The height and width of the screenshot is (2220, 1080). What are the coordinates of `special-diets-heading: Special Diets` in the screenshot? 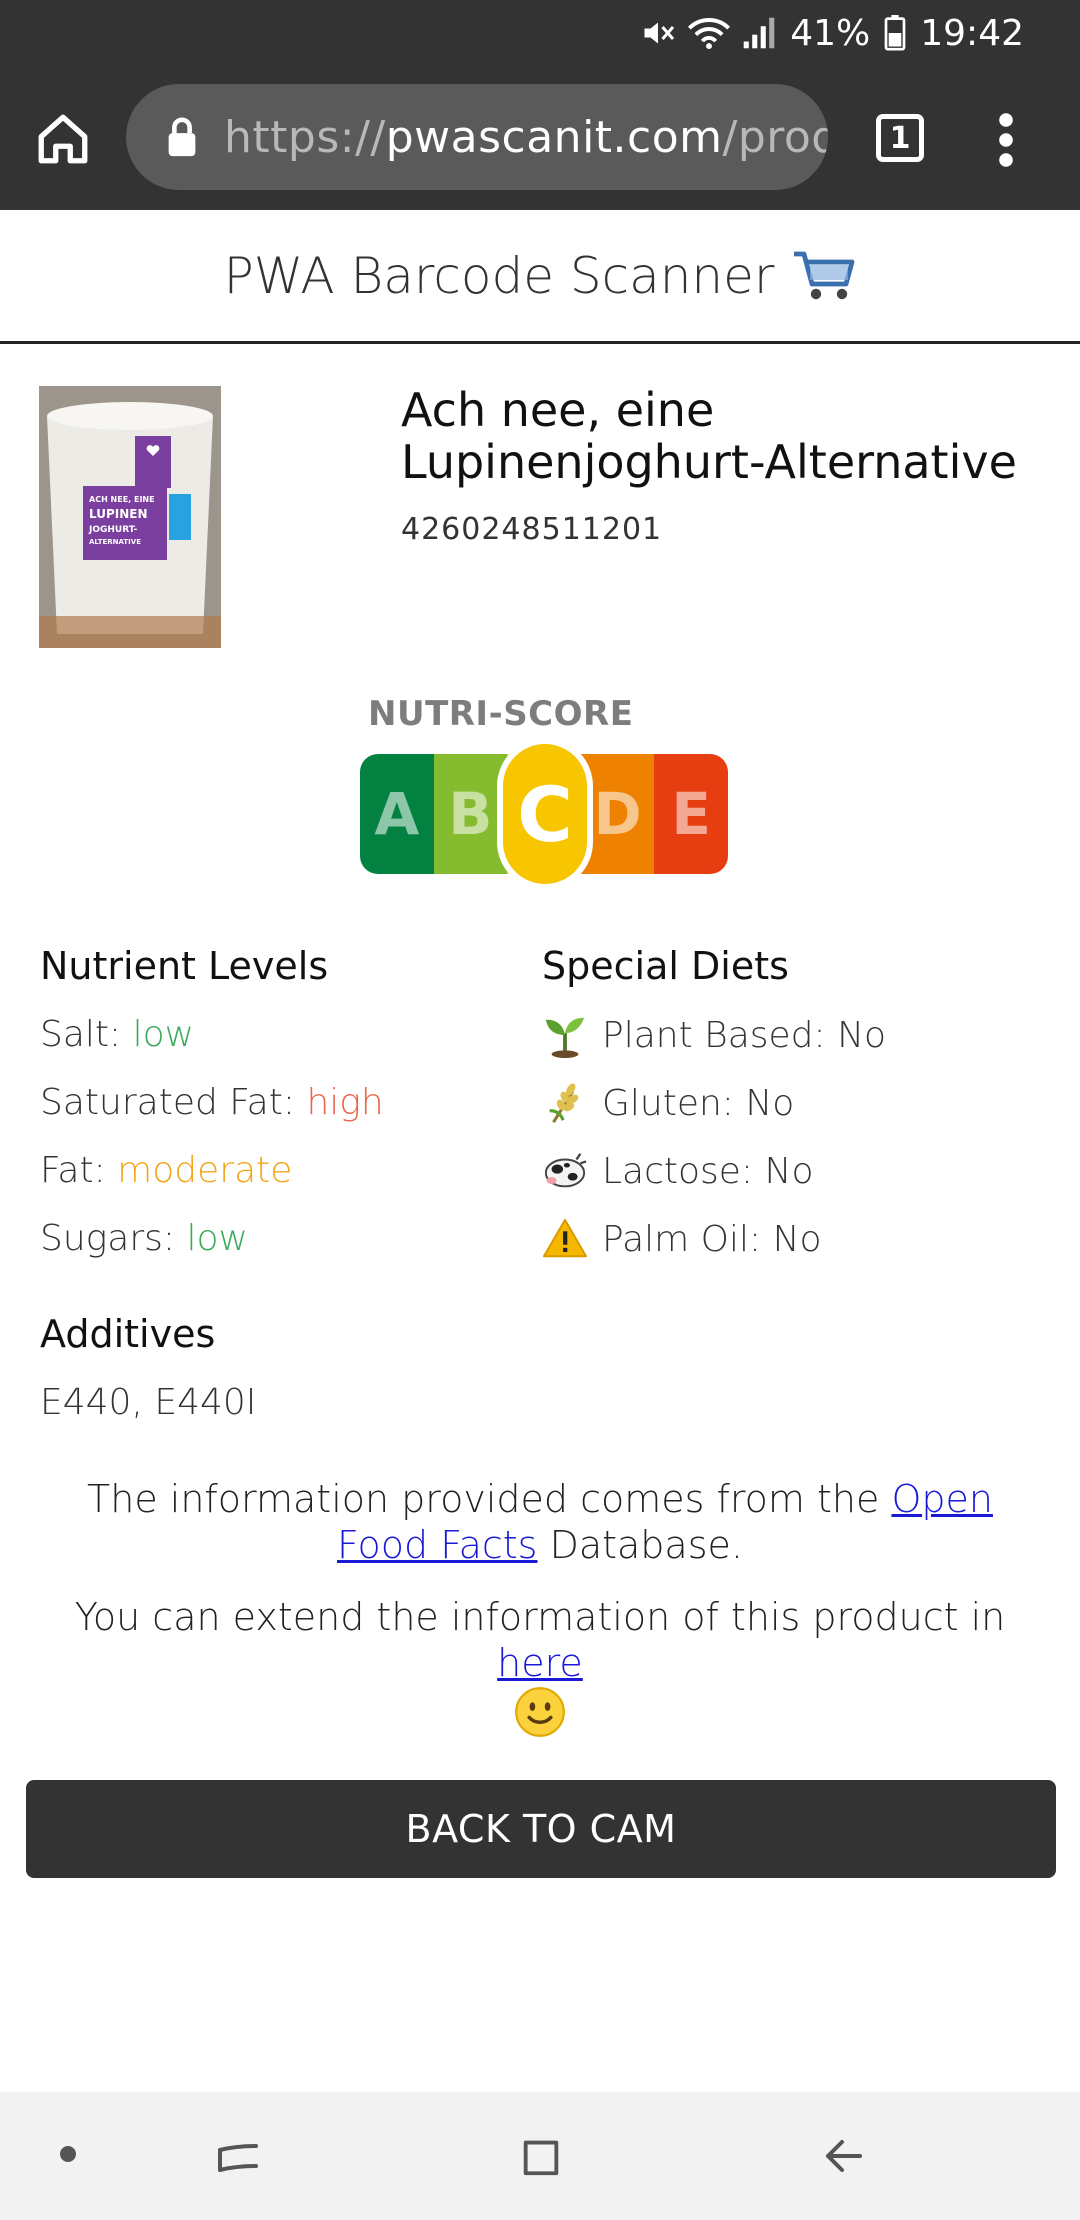 It's located at (665, 966).